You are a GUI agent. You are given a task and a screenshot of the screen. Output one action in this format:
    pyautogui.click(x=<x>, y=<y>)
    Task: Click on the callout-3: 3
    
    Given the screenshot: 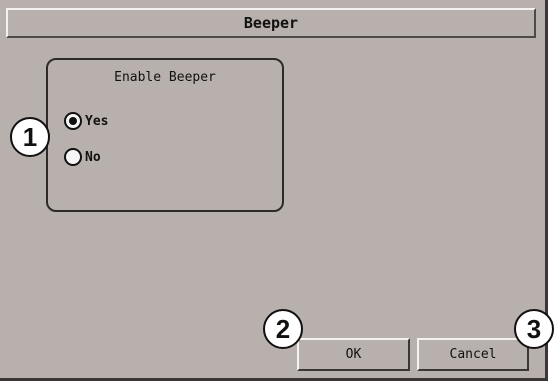 What is the action you would take?
    pyautogui.click(x=534, y=329)
    